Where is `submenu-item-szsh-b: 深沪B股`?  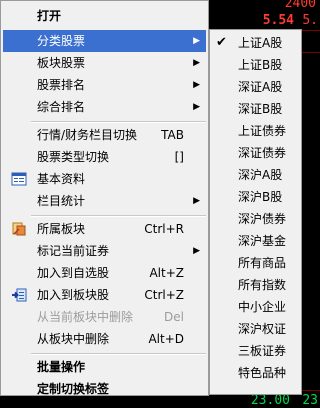
submenu-item-szsh-b: 深沪B股 is located at coordinates (255, 197).